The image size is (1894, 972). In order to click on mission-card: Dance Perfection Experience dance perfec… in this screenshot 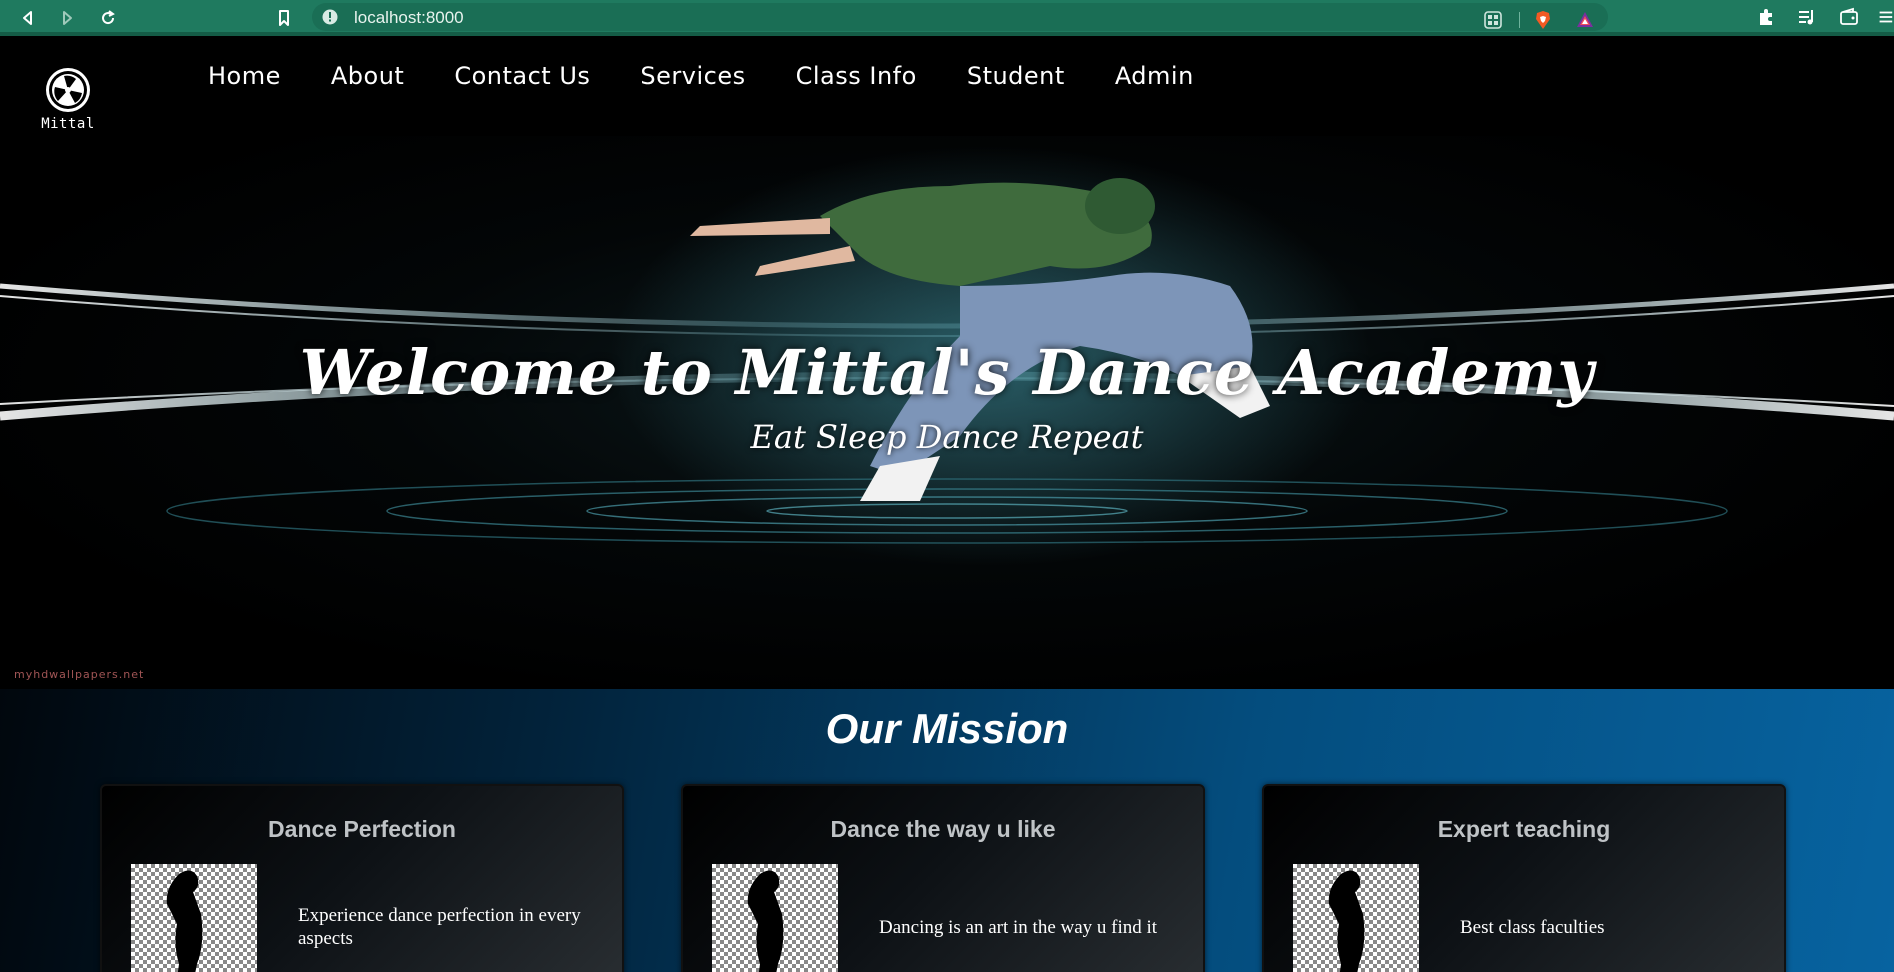, I will do `click(362, 878)`.